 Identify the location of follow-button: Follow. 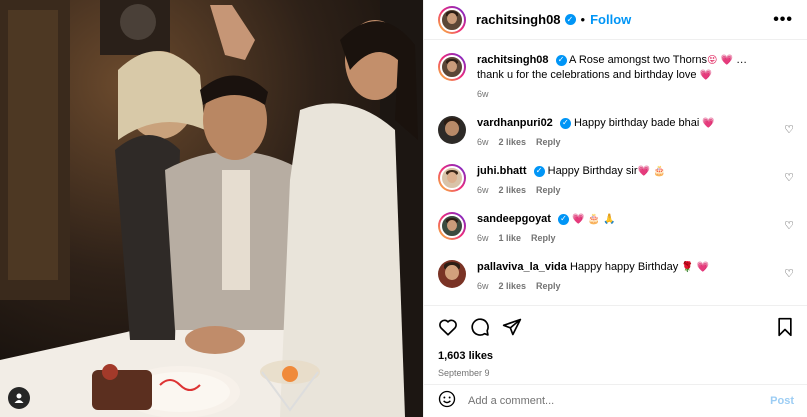
(610, 19).